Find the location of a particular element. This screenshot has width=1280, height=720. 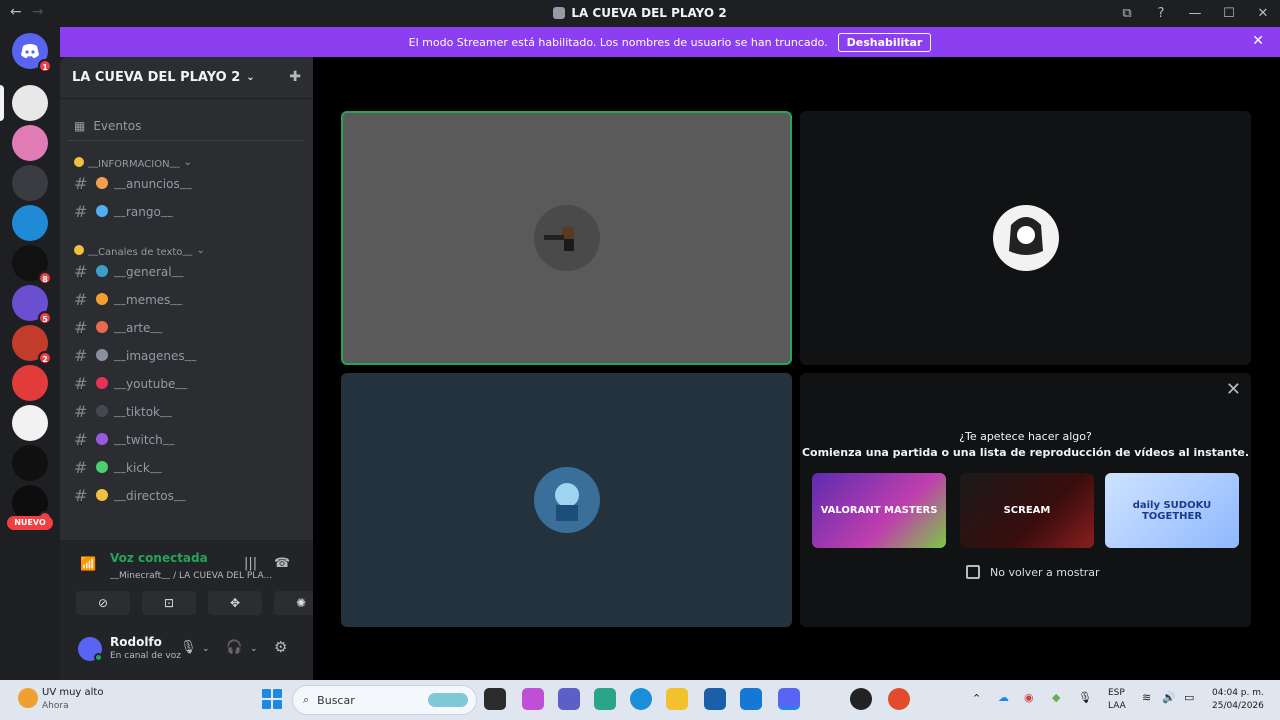

server-header: LA CUEVA DEL PLAYO 2 ⌄ ✚ is located at coordinates (186, 78).